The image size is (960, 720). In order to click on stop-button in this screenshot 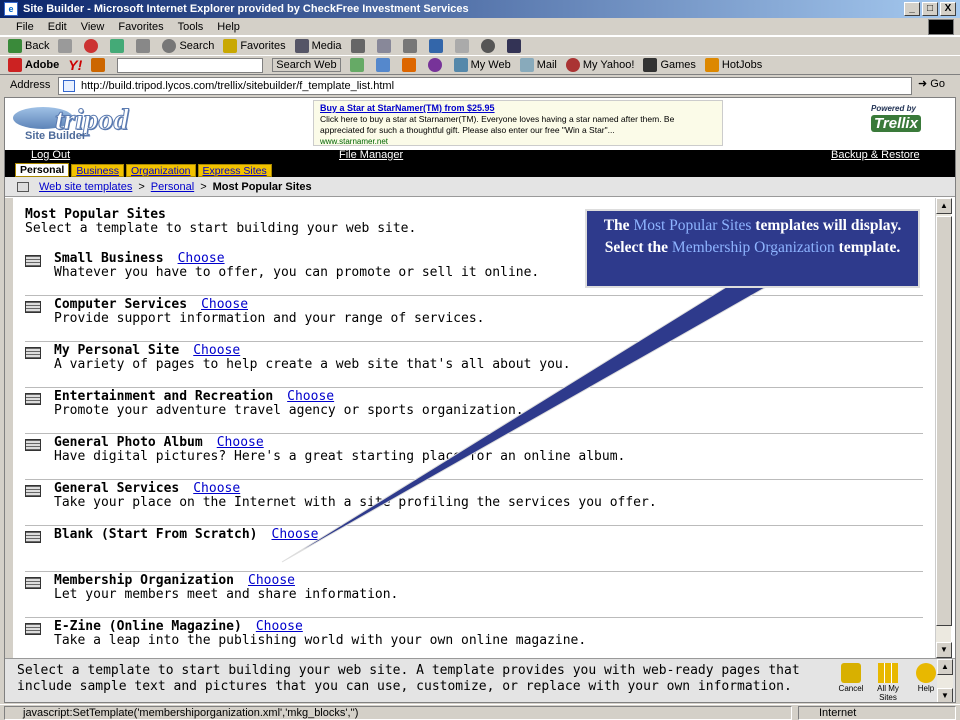, I will do `click(92, 46)`.